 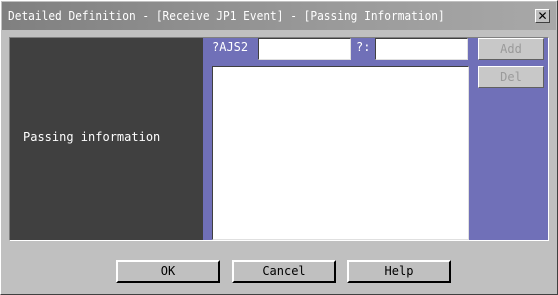 I want to click on cancel-button: Cancel, so click(x=284, y=271).